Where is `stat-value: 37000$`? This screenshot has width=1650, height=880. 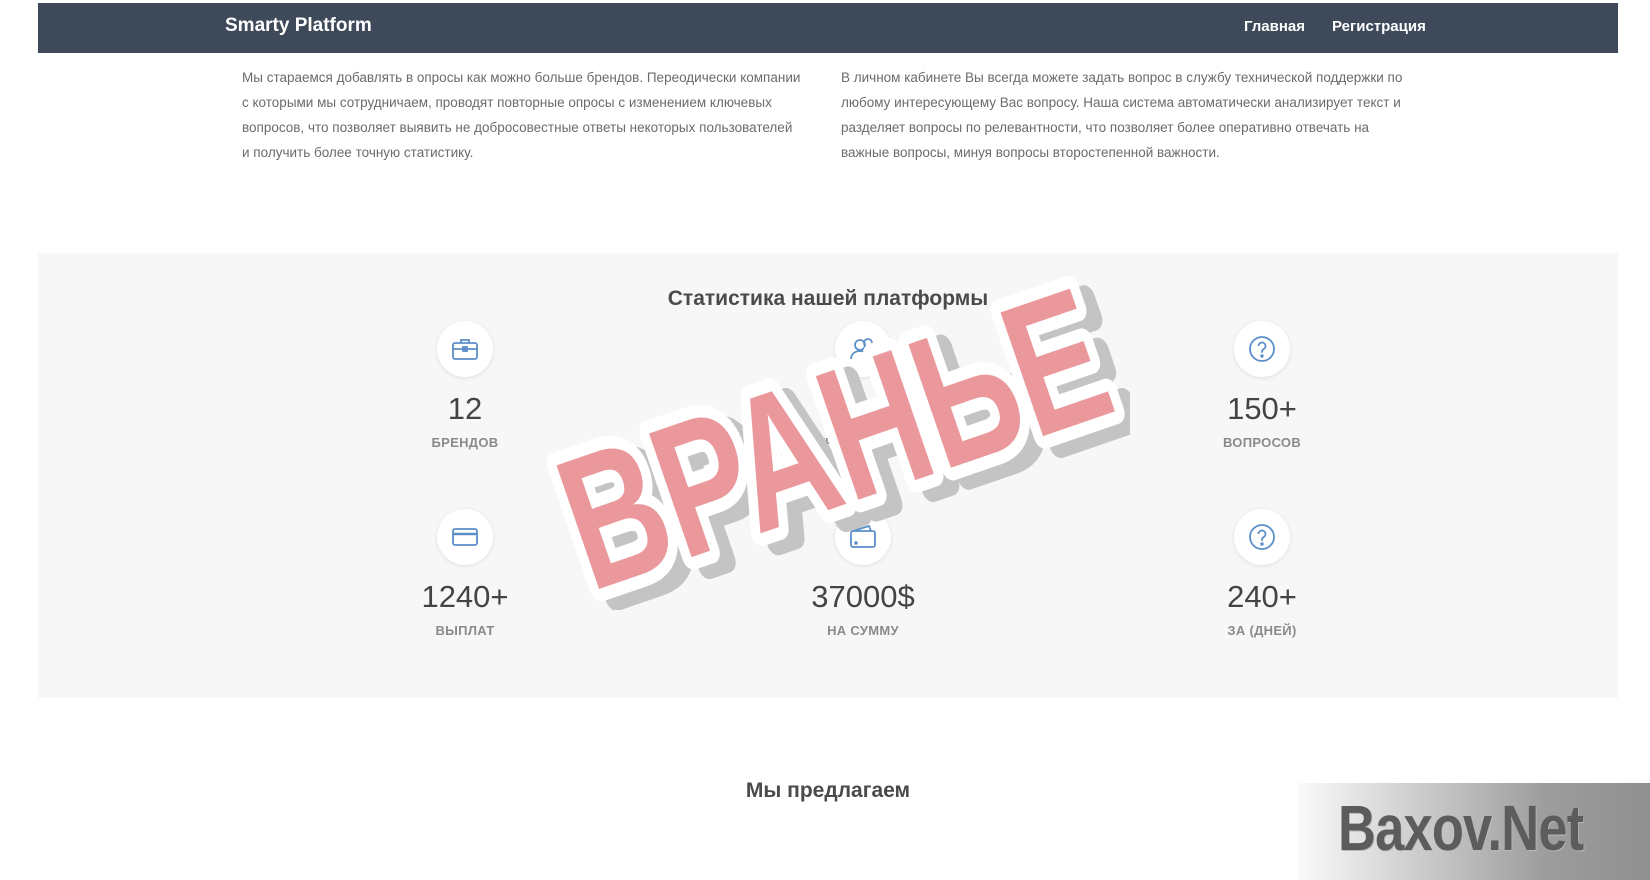
stat-value: 37000$ is located at coordinates (863, 596).